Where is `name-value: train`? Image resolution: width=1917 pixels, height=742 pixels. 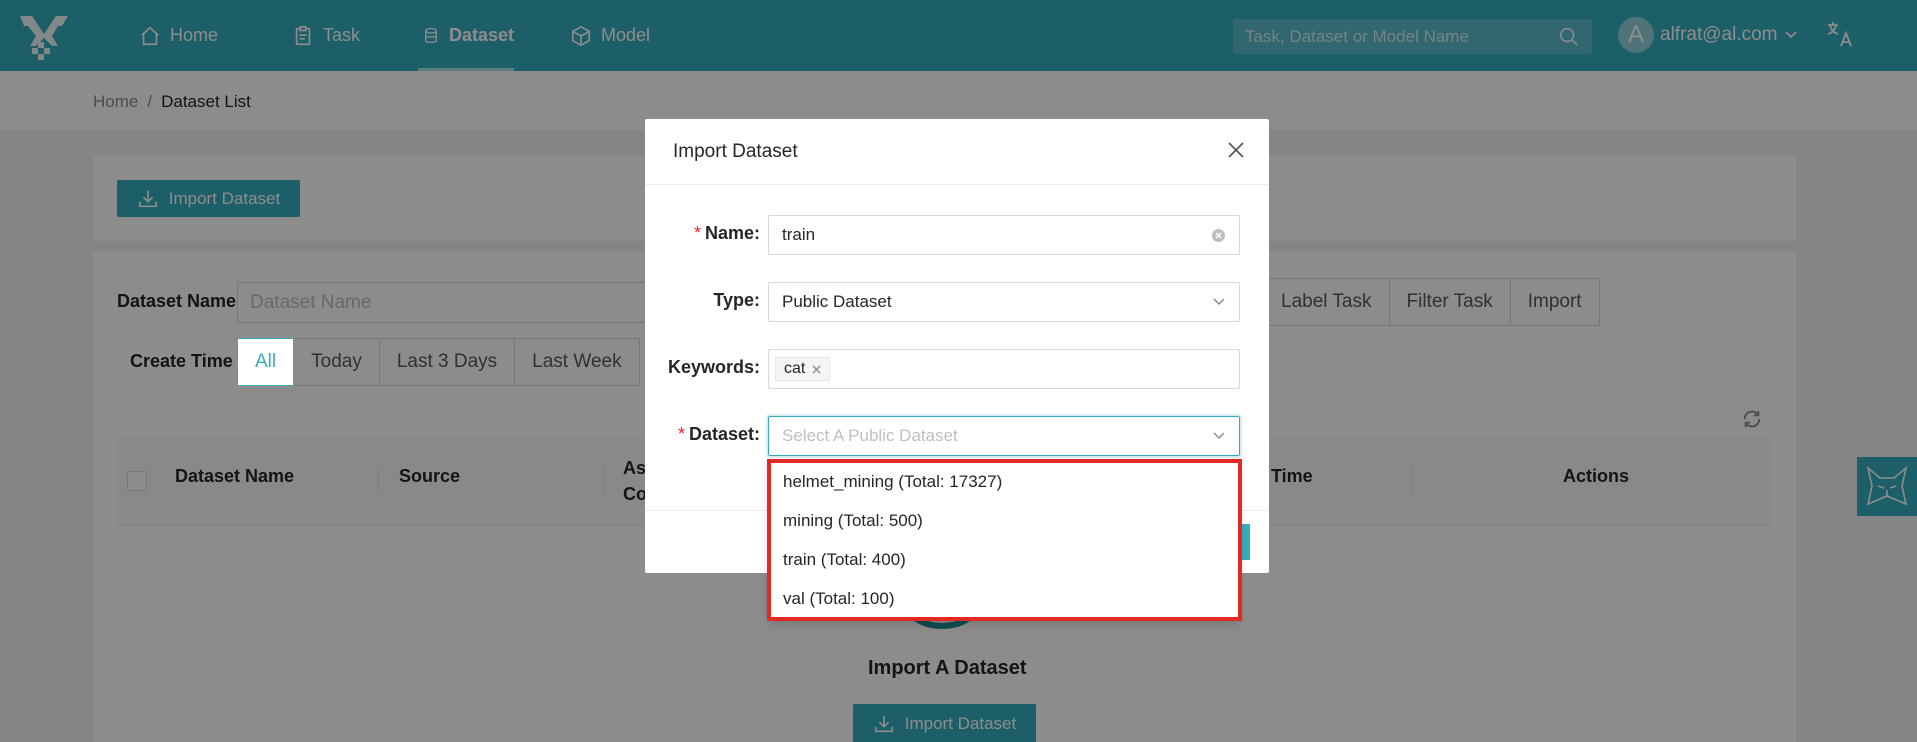
name-value: train is located at coordinates (799, 234).